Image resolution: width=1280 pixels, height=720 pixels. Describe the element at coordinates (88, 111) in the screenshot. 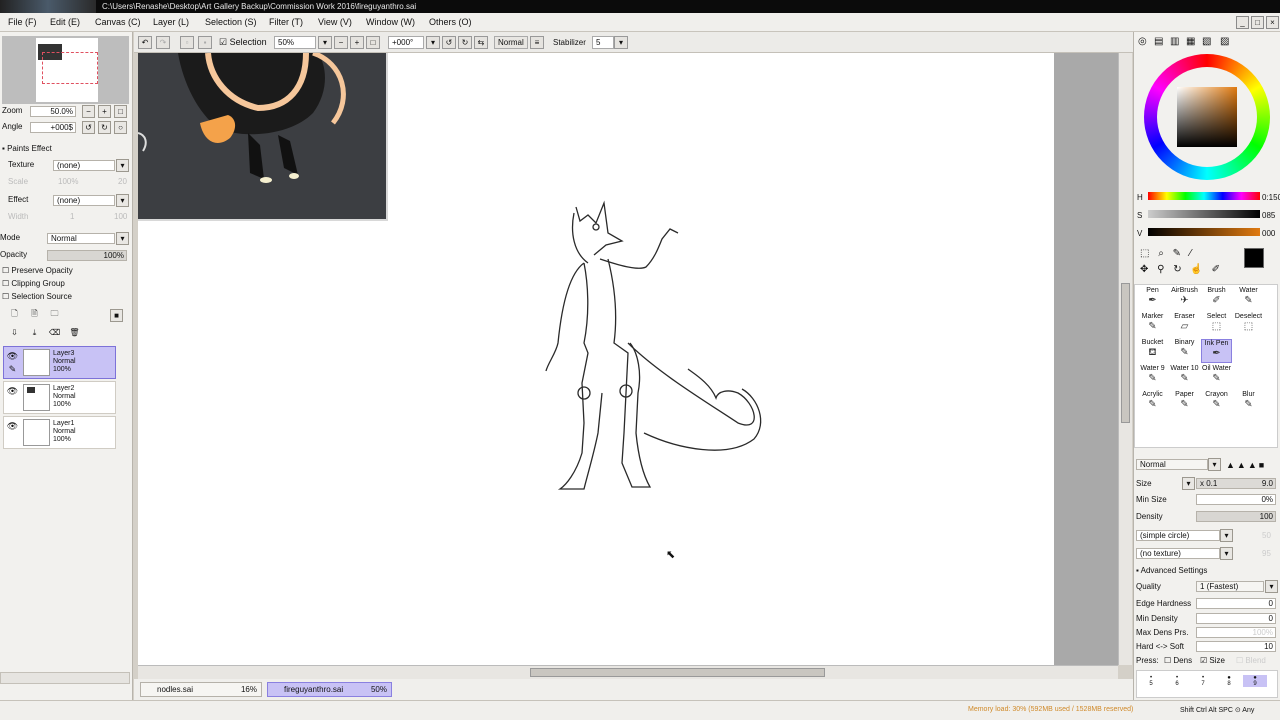

I see `zoom-out-button: −` at that location.